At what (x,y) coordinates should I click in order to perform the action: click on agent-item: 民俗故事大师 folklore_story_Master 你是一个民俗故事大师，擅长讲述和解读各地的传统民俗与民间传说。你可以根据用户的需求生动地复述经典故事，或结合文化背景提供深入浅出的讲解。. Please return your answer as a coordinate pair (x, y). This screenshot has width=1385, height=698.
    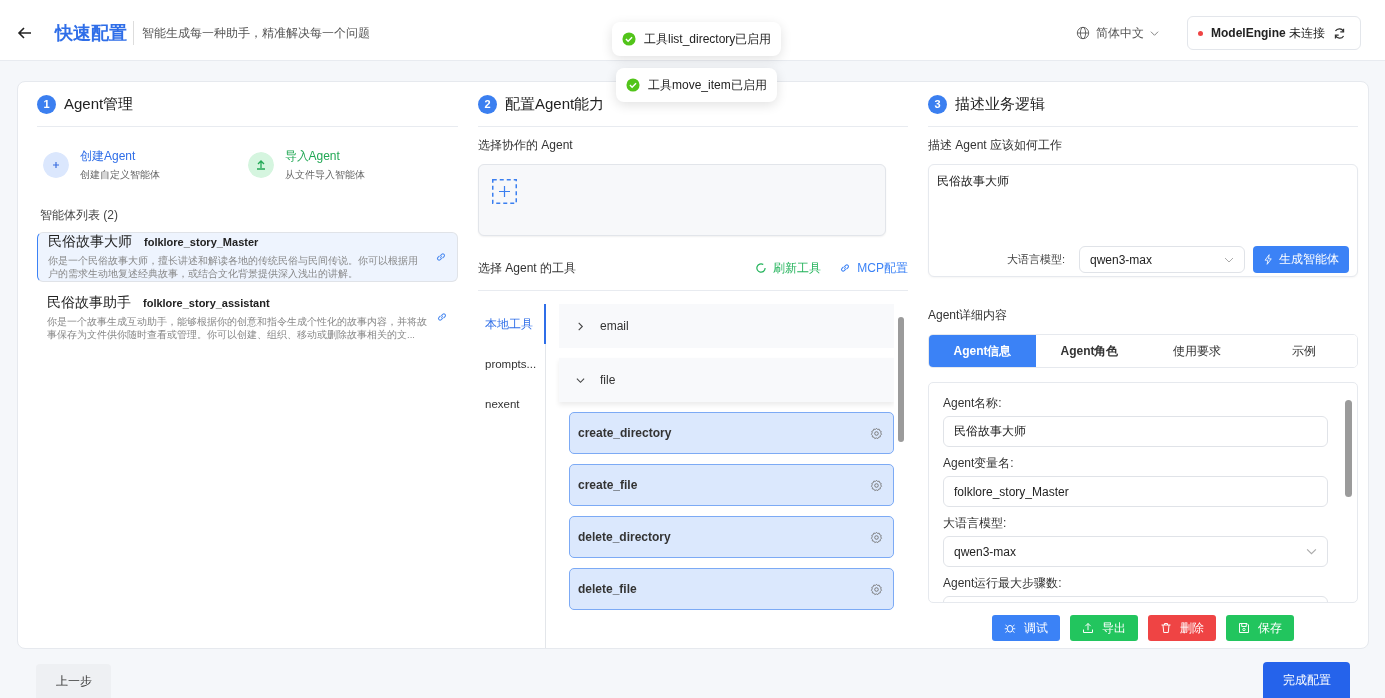
    Looking at the image, I should click on (247, 257).